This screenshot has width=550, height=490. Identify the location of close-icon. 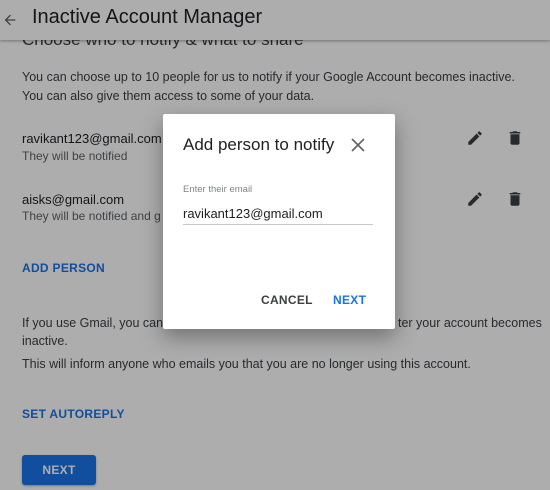
(358, 145).